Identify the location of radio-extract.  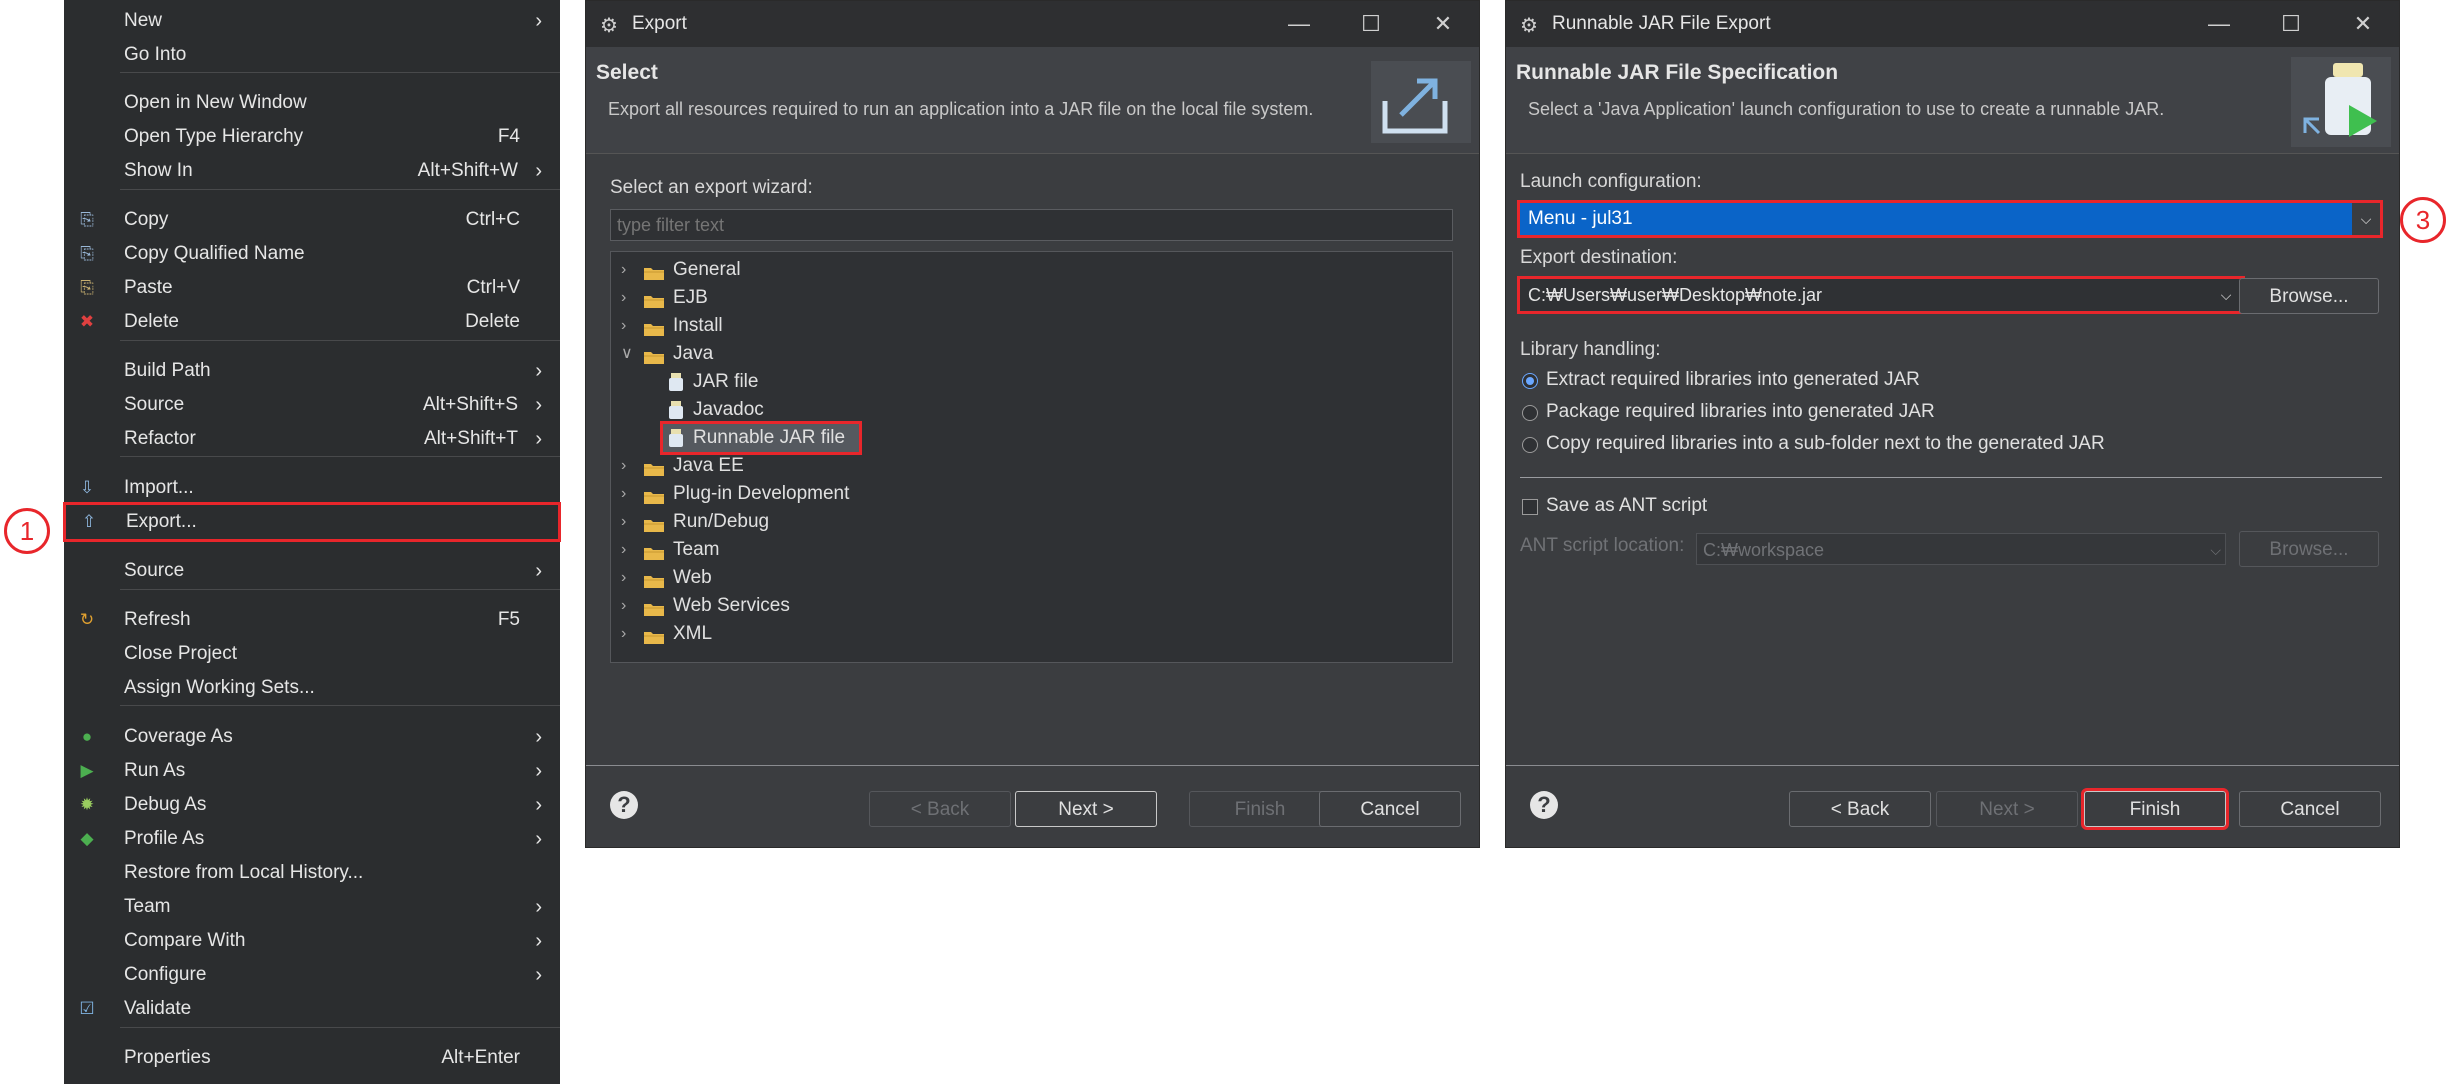
(1530, 381).